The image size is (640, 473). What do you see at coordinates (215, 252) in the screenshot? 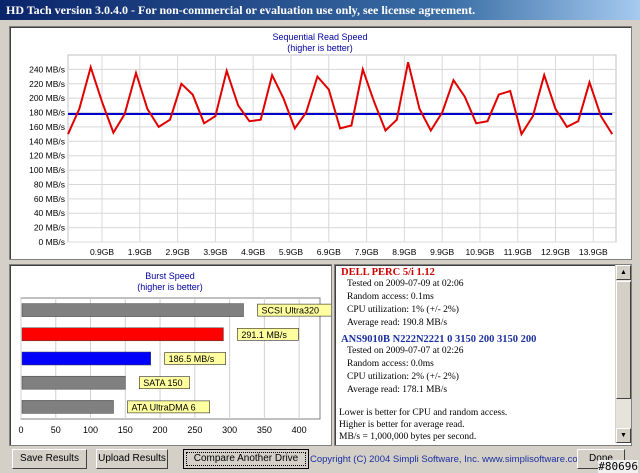
I see `seq-x-tick-label: 3.9GB` at bounding box center [215, 252].